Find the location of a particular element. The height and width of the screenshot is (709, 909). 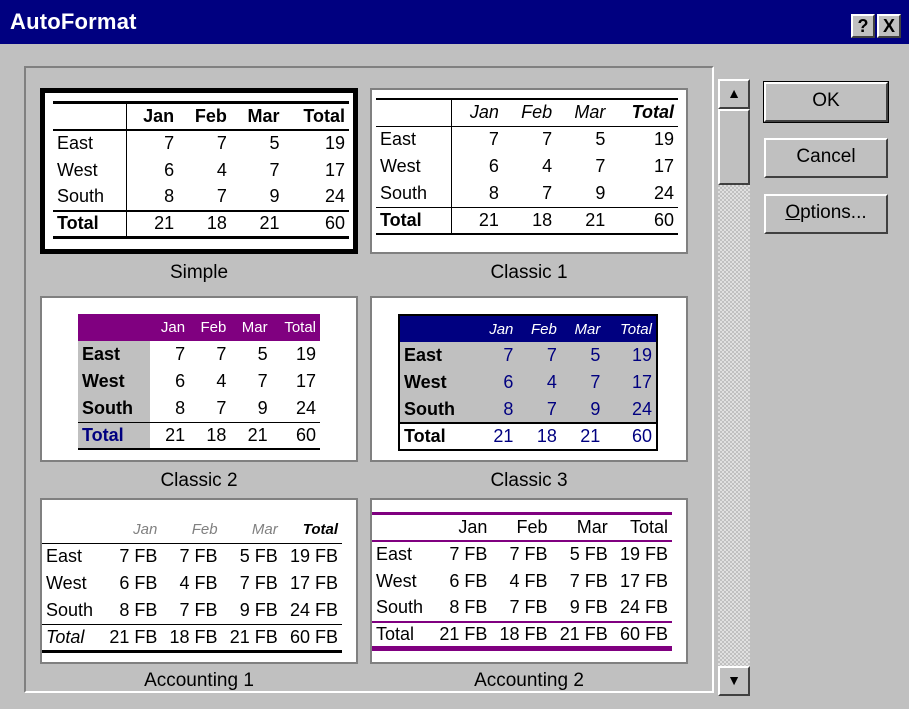

table-cell: 5 is located at coordinates (582, 355).